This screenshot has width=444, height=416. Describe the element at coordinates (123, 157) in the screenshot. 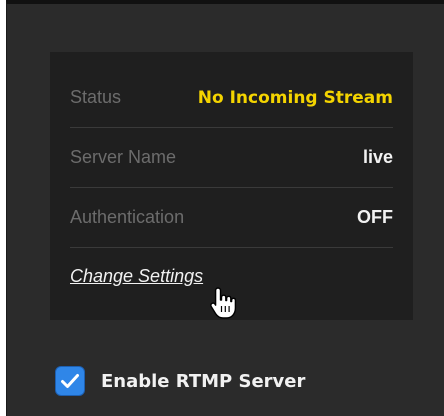

I see `server-name-label: Server Name` at that location.